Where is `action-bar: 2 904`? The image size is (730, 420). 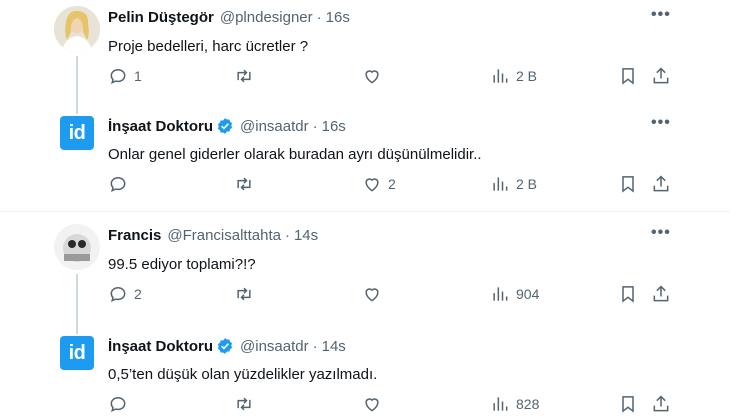
action-bar: 2 904 is located at coordinates (365, 296).